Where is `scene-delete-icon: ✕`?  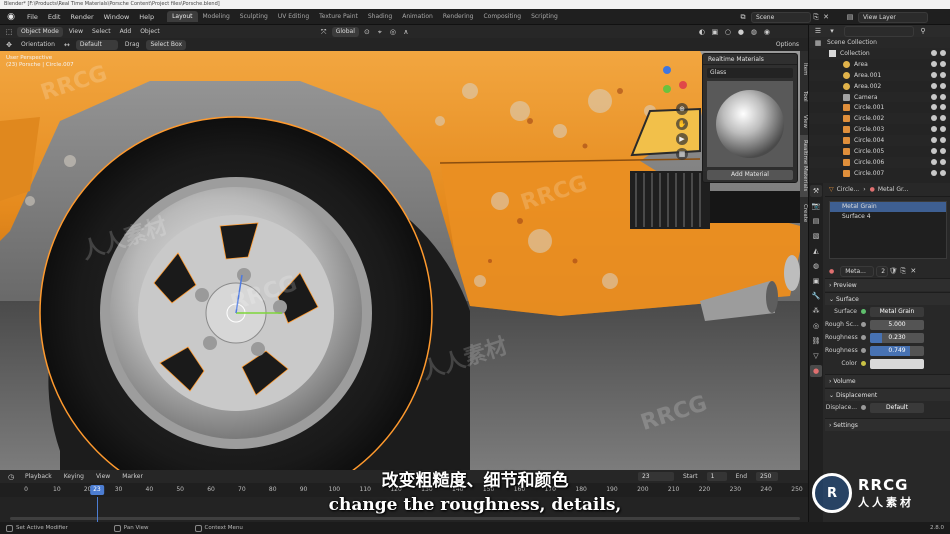 scene-delete-icon: ✕ is located at coordinates (826, 17).